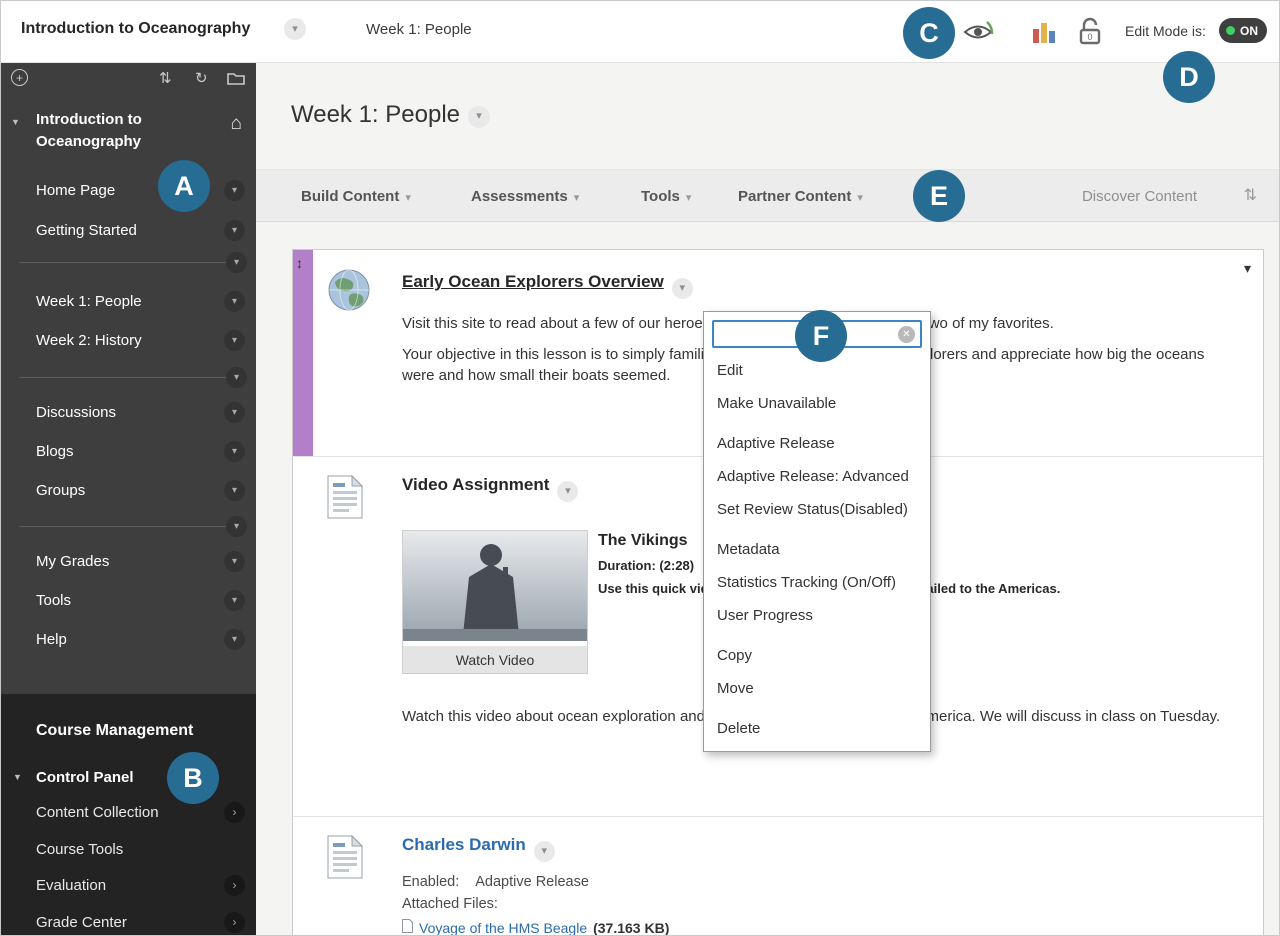  What do you see at coordinates (128, 600) in the screenshot?
I see `sidebar-item-tools: Tools ▾` at bounding box center [128, 600].